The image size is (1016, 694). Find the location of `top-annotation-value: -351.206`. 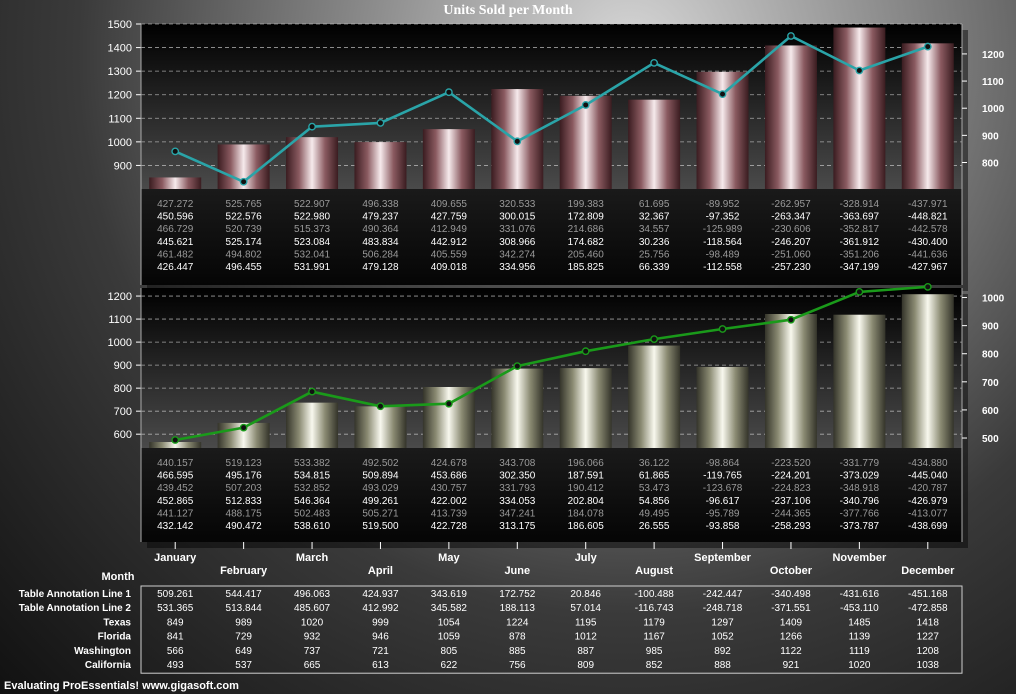

top-annotation-value: -351.206 is located at coordinates (860, 254).